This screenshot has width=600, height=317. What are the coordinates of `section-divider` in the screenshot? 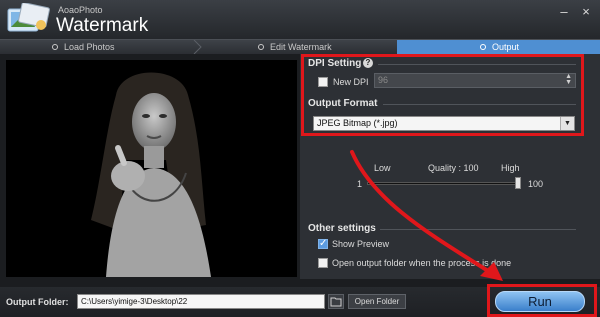 It's located at (478, 229).